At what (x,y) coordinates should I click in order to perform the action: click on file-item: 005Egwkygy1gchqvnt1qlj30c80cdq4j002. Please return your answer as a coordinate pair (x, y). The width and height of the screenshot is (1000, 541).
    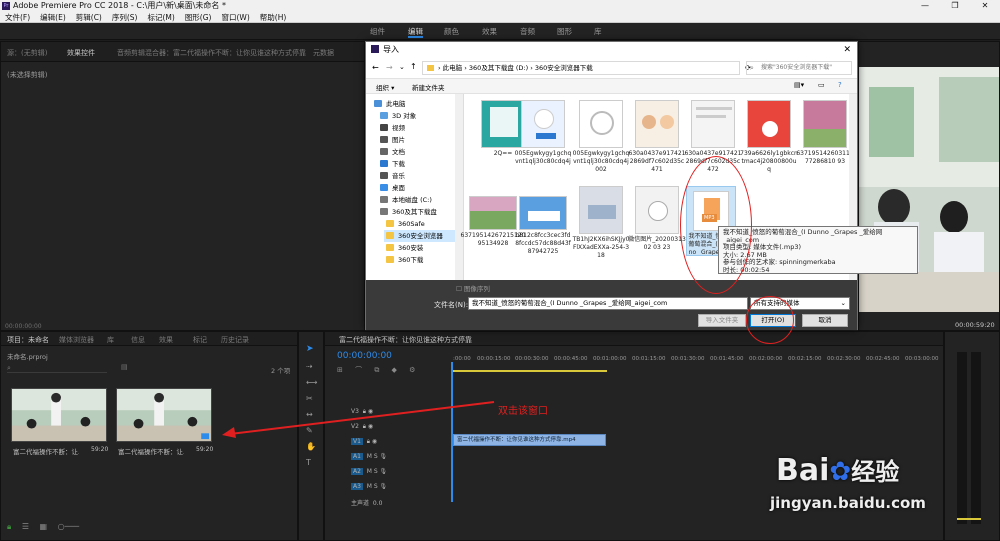
    Looking at the image, I should click on (601, 137).